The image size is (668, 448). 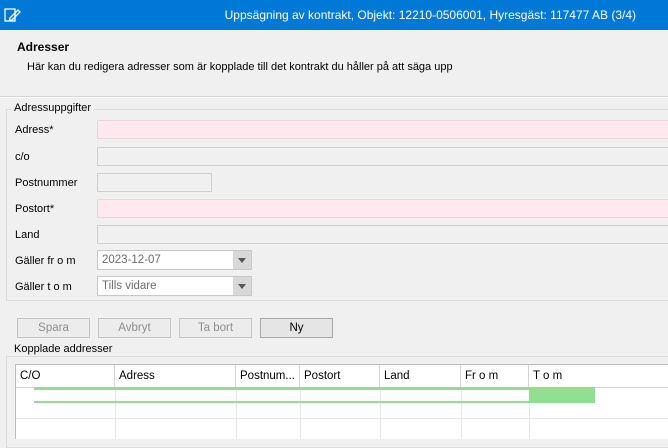 I want to click on co-field, so click(x=382, y=156).